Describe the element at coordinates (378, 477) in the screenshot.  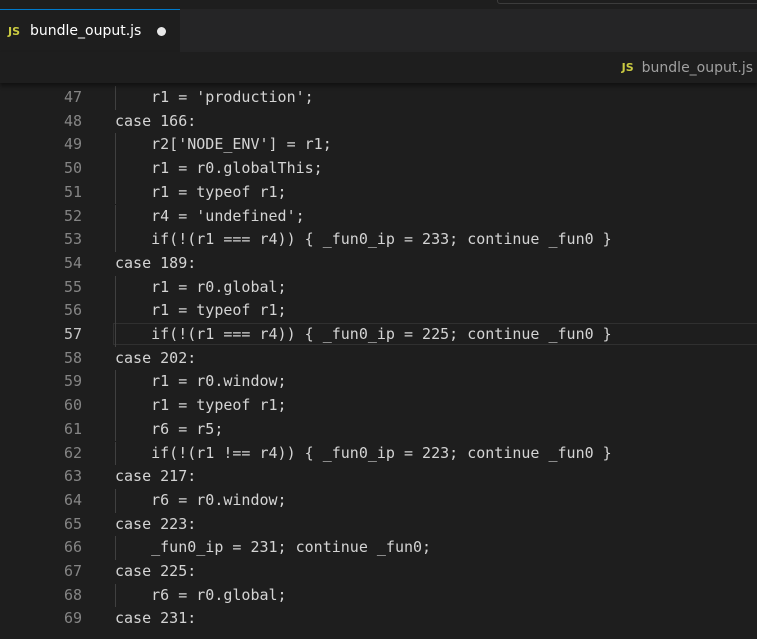
I see `code-line: 63 case 217:` at that location.